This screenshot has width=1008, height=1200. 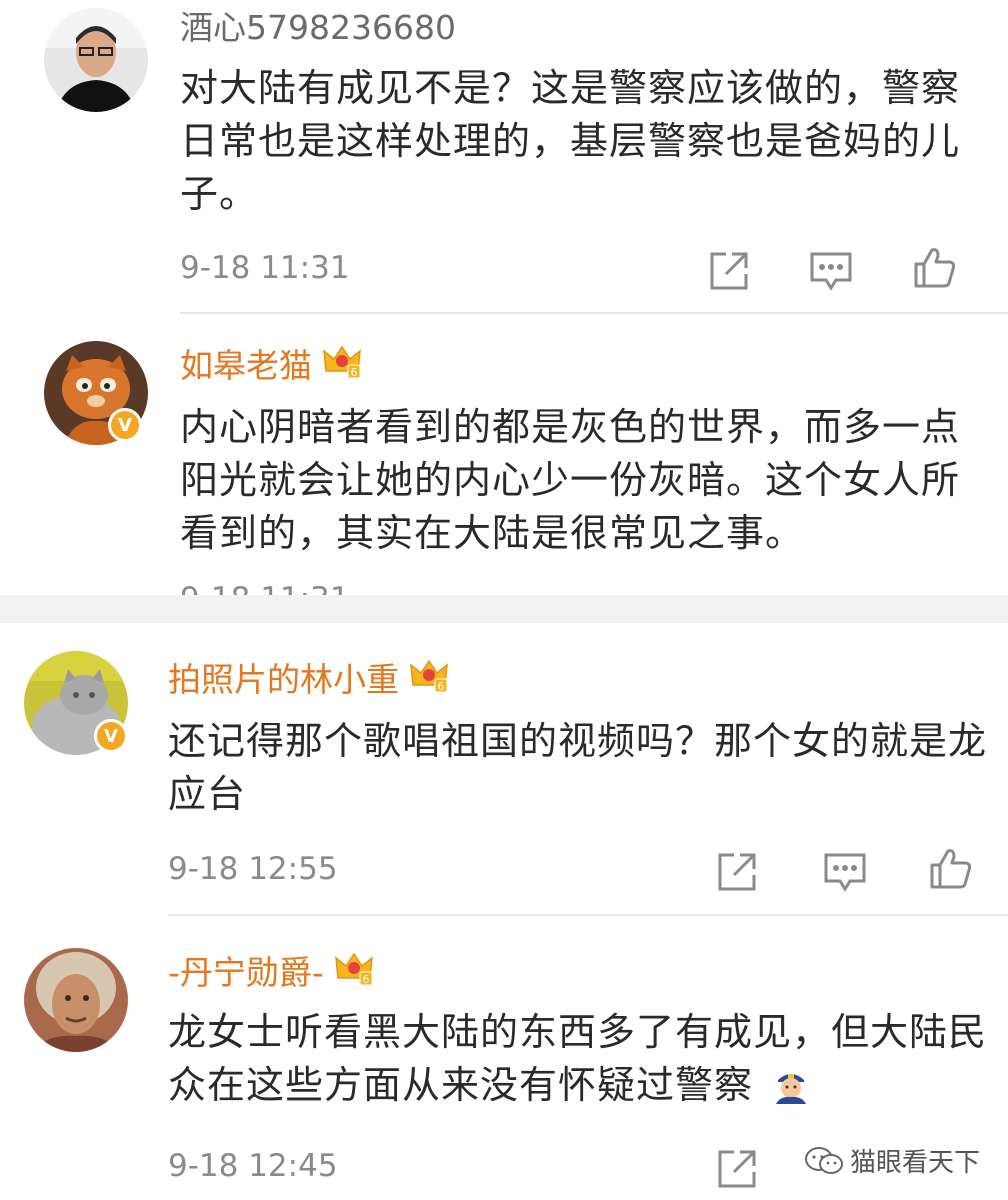 I want to click on watermark-text: 猫眼看天下, so click(x=915, y=1163).